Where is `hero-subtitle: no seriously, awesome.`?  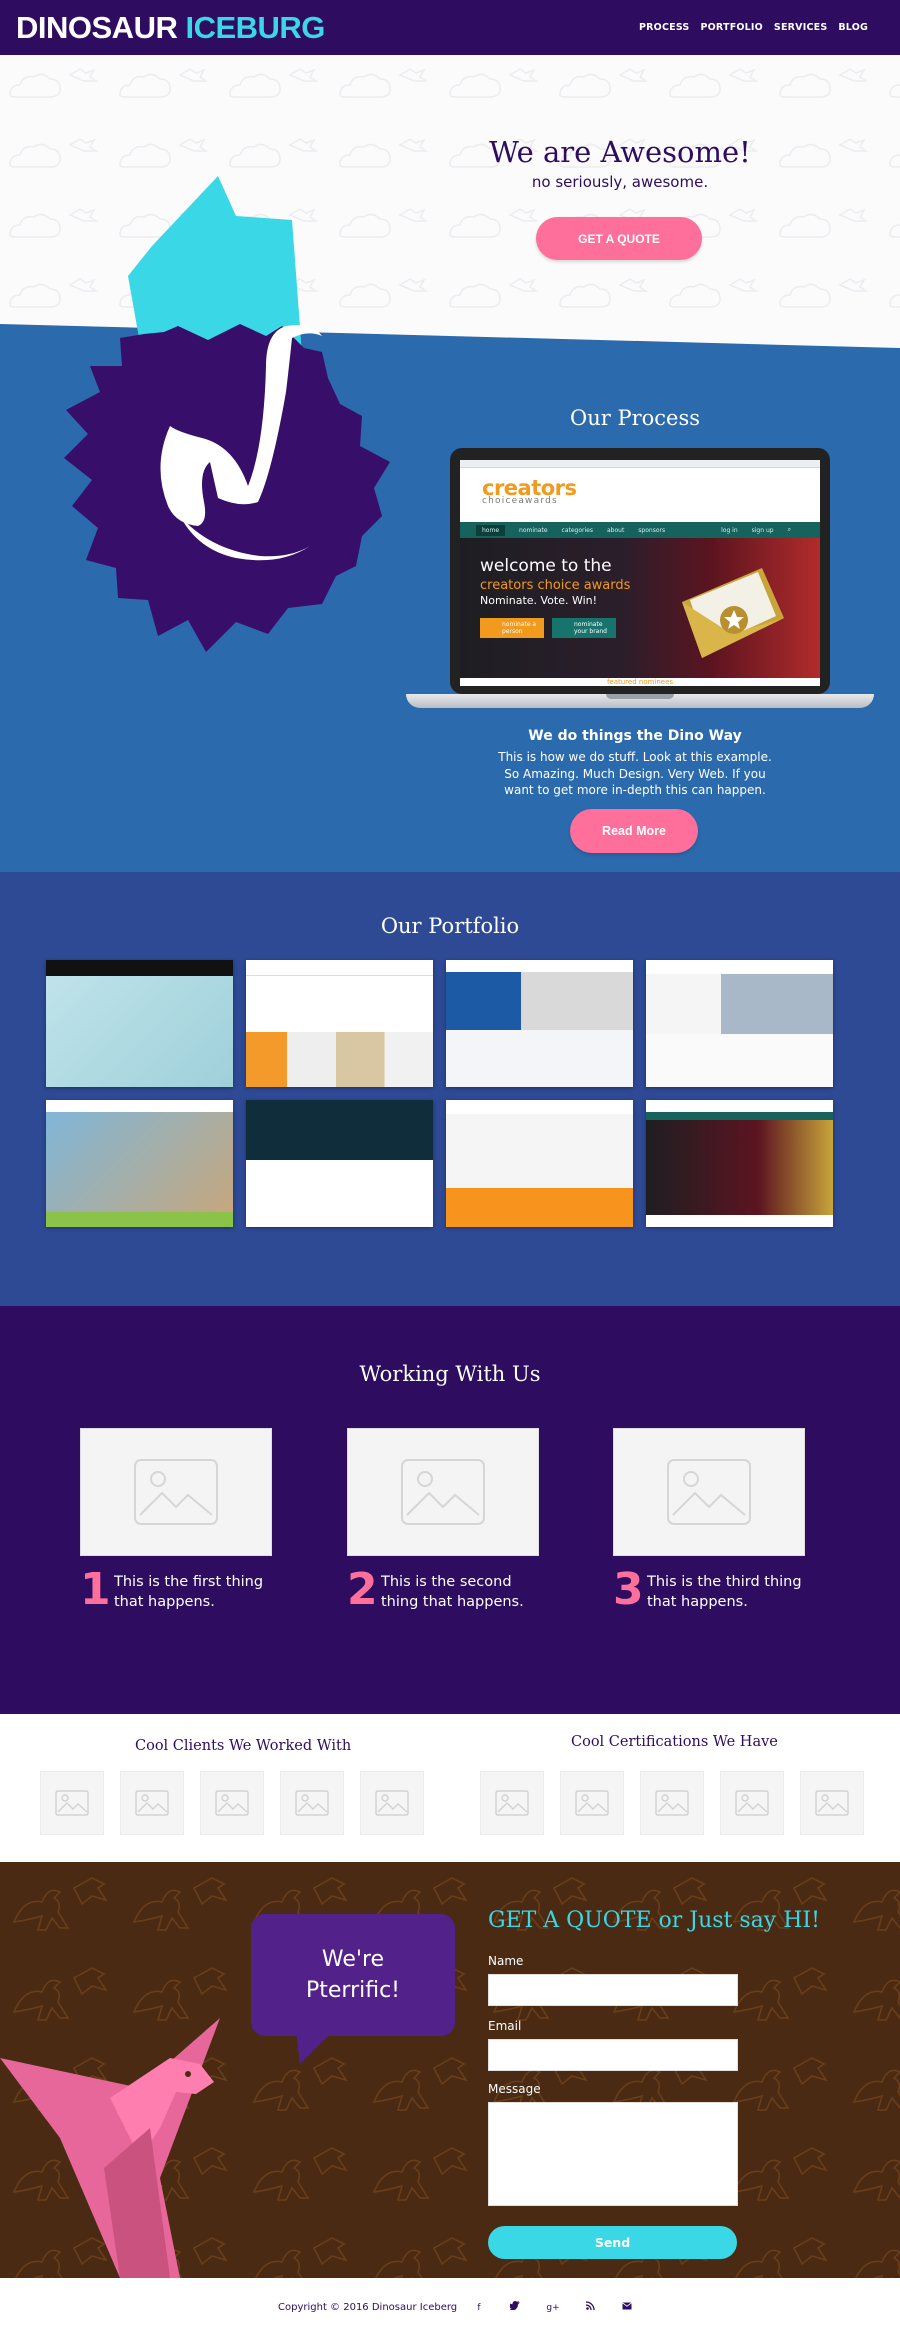
hero-subtitle: no seriously, awesome. is located at coordinates (620, 182).